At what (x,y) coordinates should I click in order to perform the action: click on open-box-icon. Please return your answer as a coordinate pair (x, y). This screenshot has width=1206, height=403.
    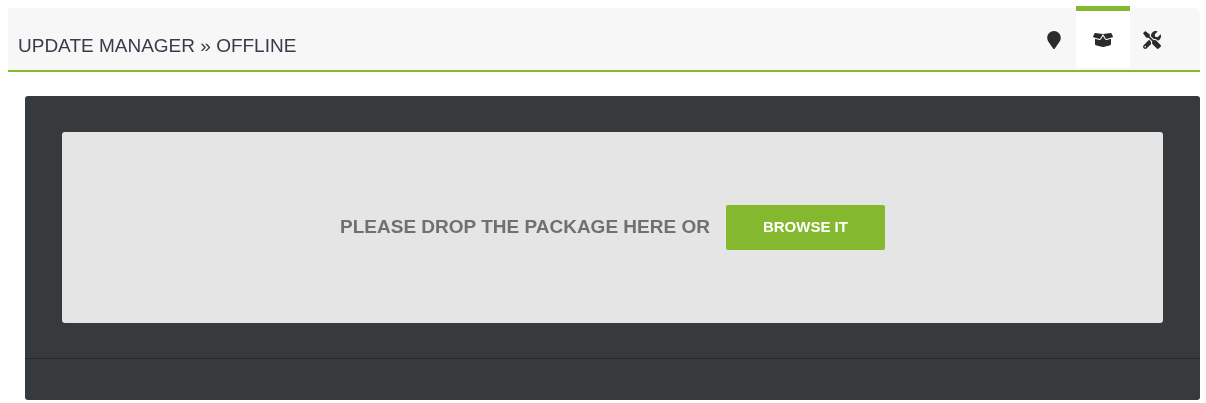
    Looking at the image, I should click on (1103, 39).